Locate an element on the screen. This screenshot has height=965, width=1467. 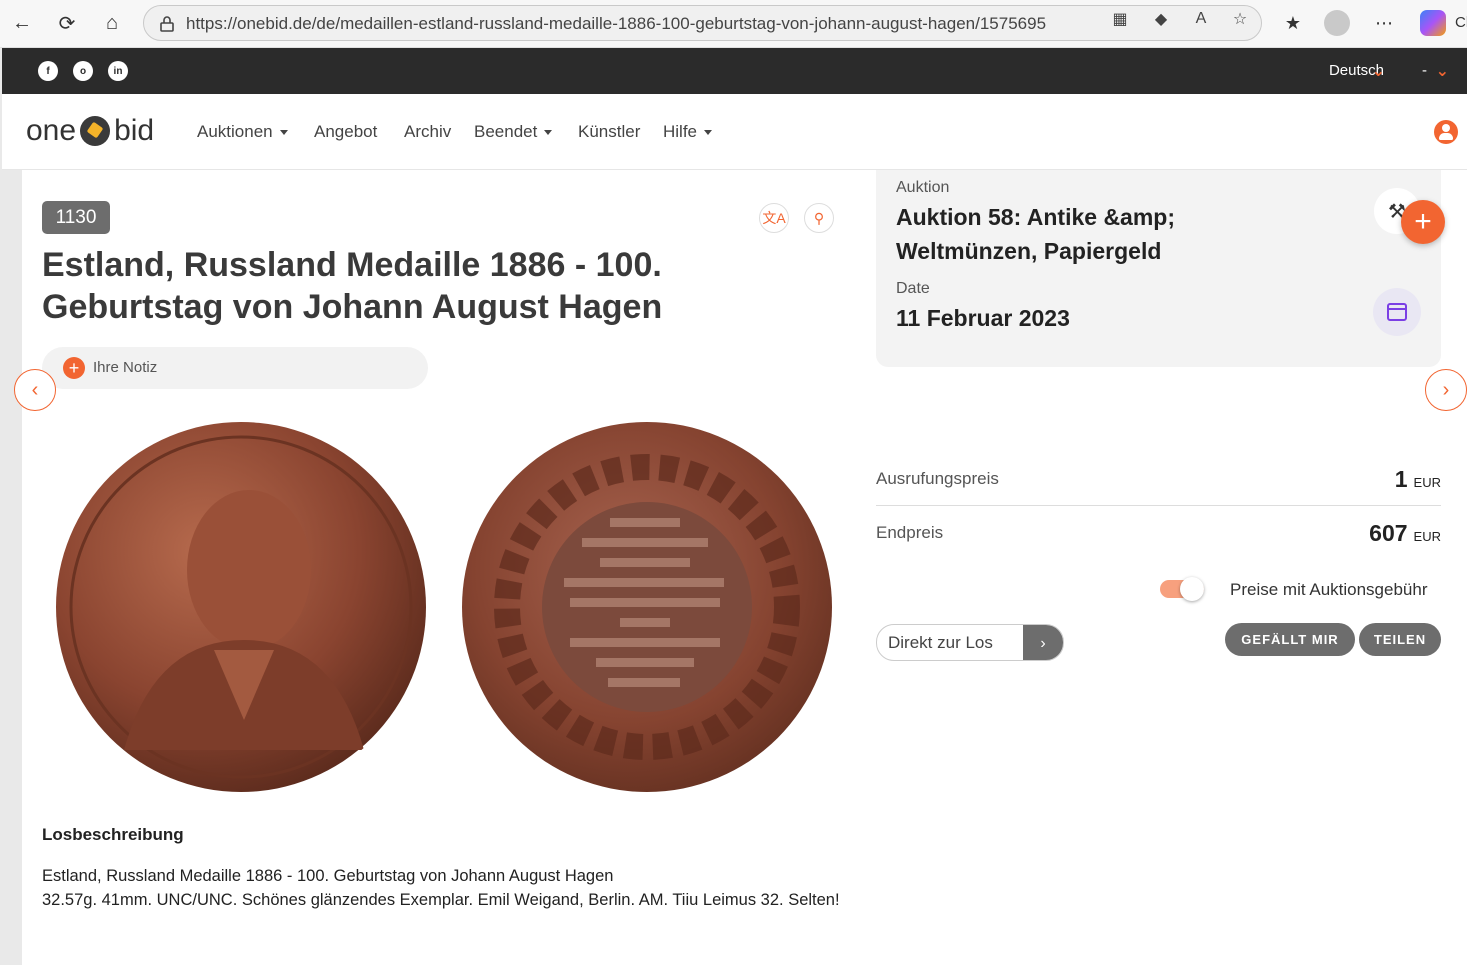
start-price-row: Ausrufungspreis 1 EUR is located at coordinates (1158, 479).